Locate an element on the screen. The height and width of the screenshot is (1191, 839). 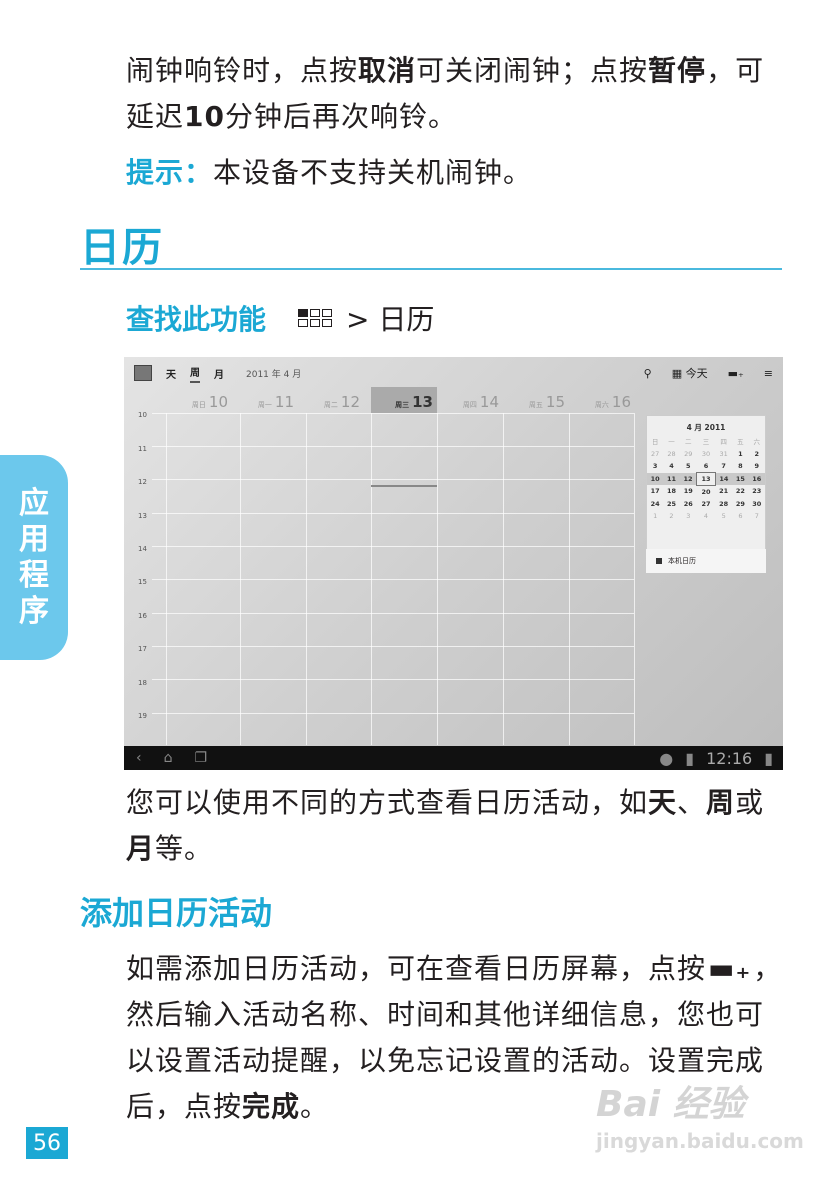
date-cell: 15 is located at coordinates (740, 478).